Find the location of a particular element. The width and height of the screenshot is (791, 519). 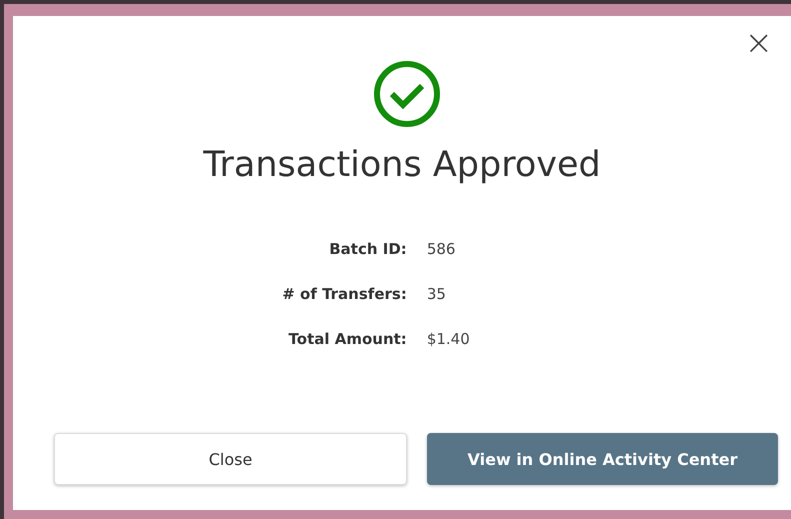

view-activity-button: View in Online Activity Center is located at coordinates (602, 459).